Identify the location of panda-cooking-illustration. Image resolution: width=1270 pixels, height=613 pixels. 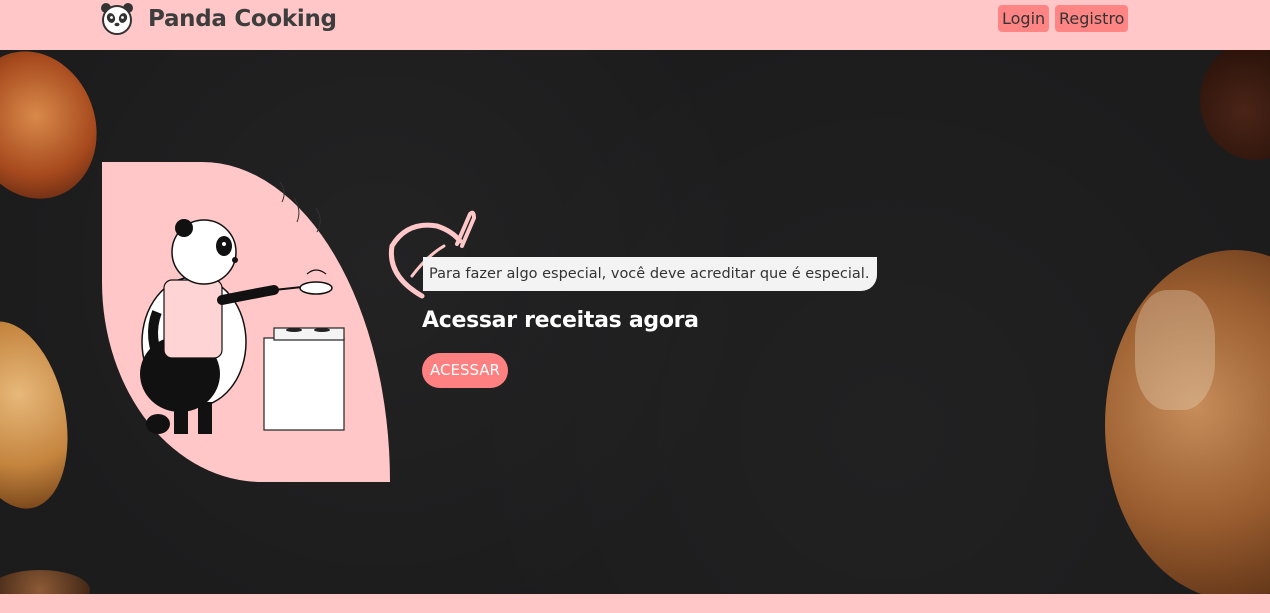
(246, 322).